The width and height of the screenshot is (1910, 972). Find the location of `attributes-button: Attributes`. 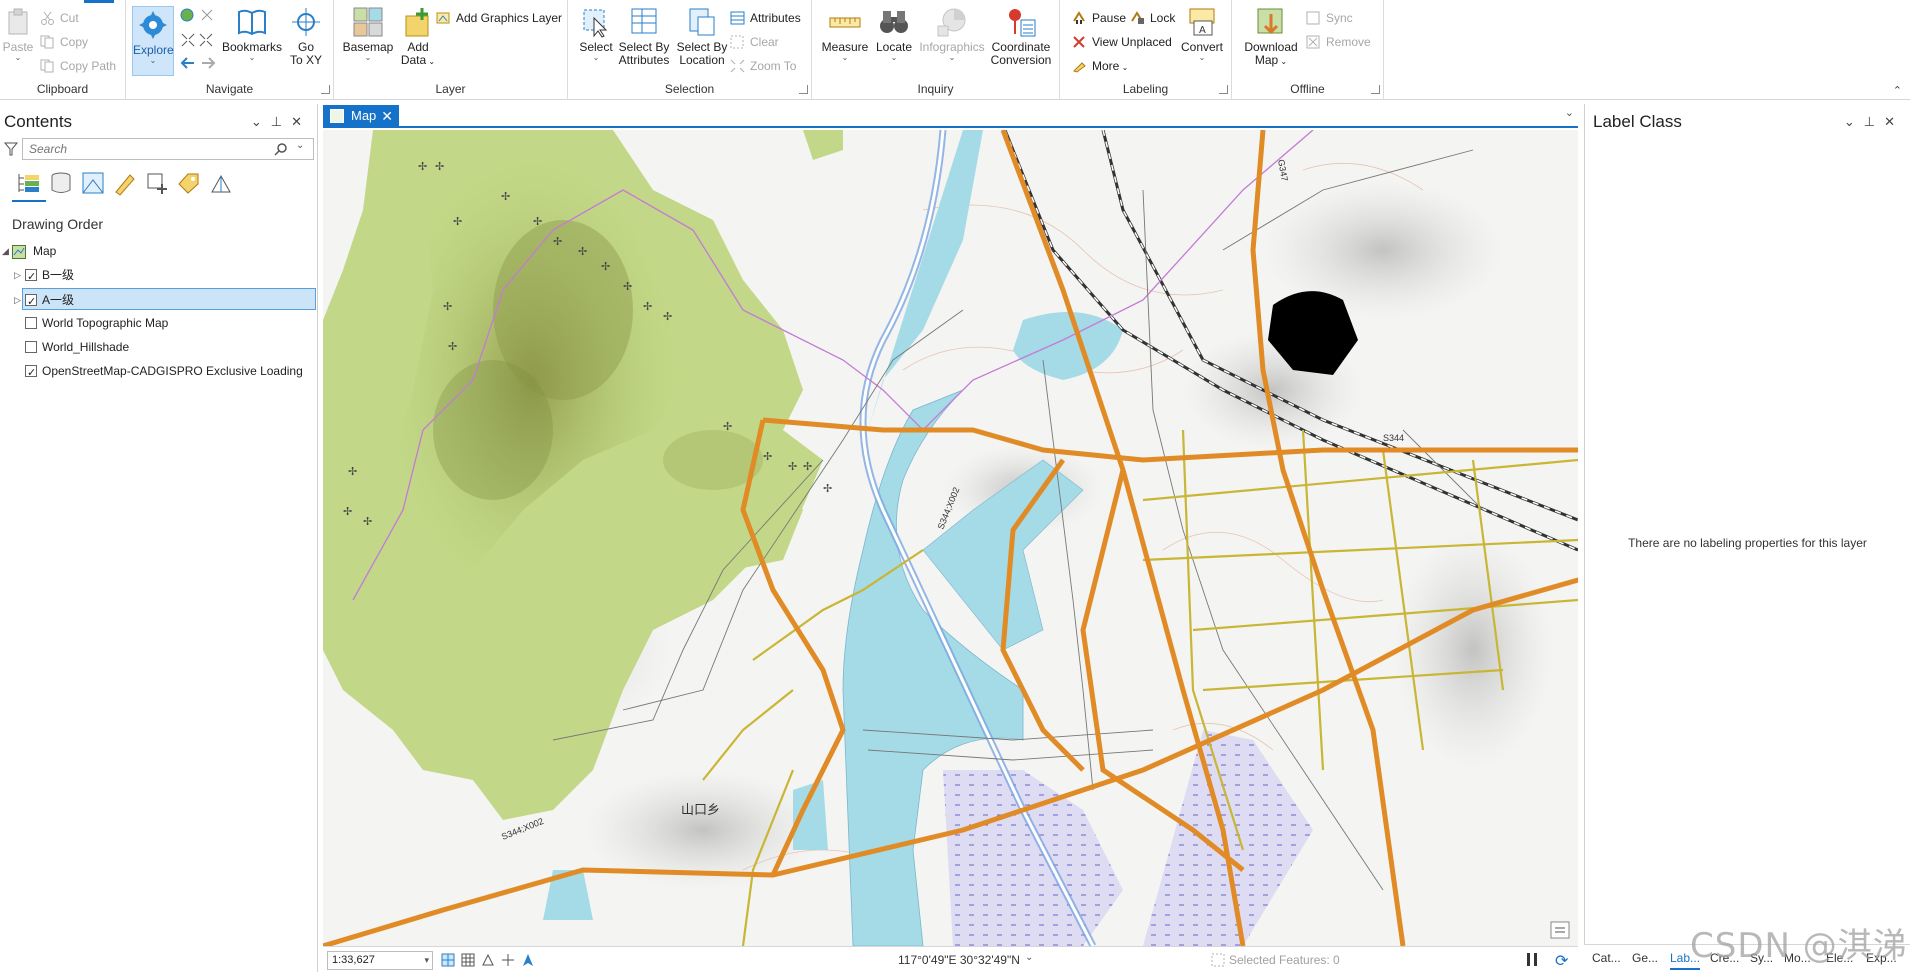

attributes-button: Attributes is located at coordinates (764, 18).